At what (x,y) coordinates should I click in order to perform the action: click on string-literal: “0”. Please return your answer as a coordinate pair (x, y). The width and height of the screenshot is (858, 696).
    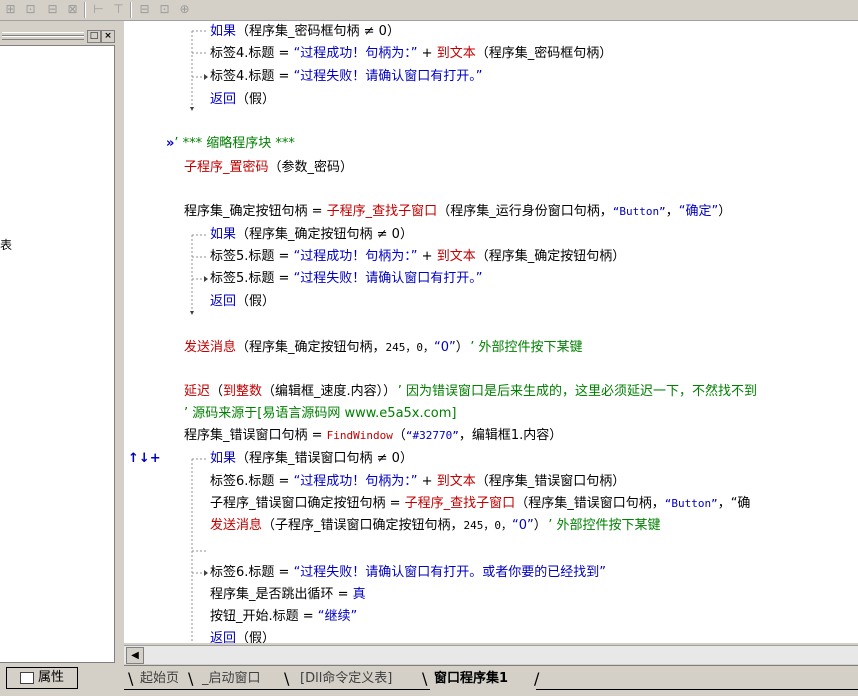
    Looking at the image, I should click on (445, 347).